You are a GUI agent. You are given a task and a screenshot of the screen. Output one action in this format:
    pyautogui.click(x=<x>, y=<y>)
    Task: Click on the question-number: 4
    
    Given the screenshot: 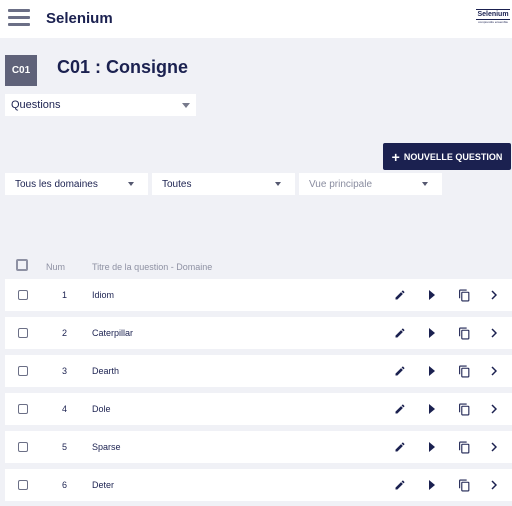 What is the action you would take?
    pyautogui.click(x=64, y=409)
    